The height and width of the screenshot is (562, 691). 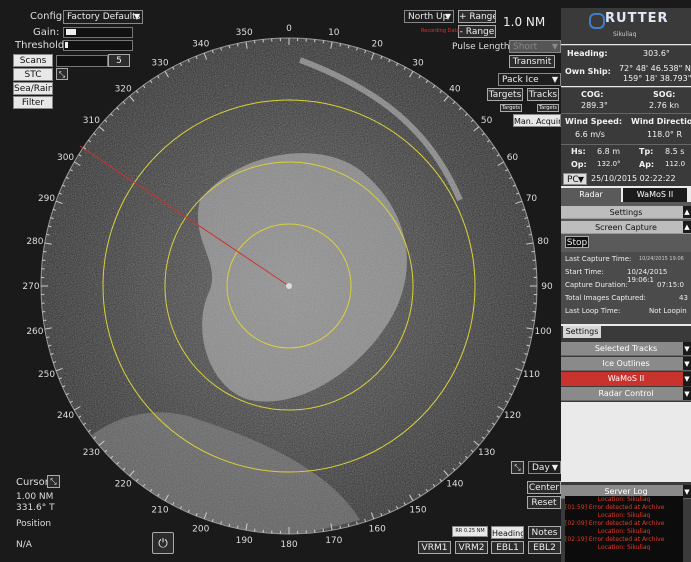 What do you see at coordinates (609, 164) in the screenshot?
I see `op-value: 132.0°` at bounding box center [609, 164].